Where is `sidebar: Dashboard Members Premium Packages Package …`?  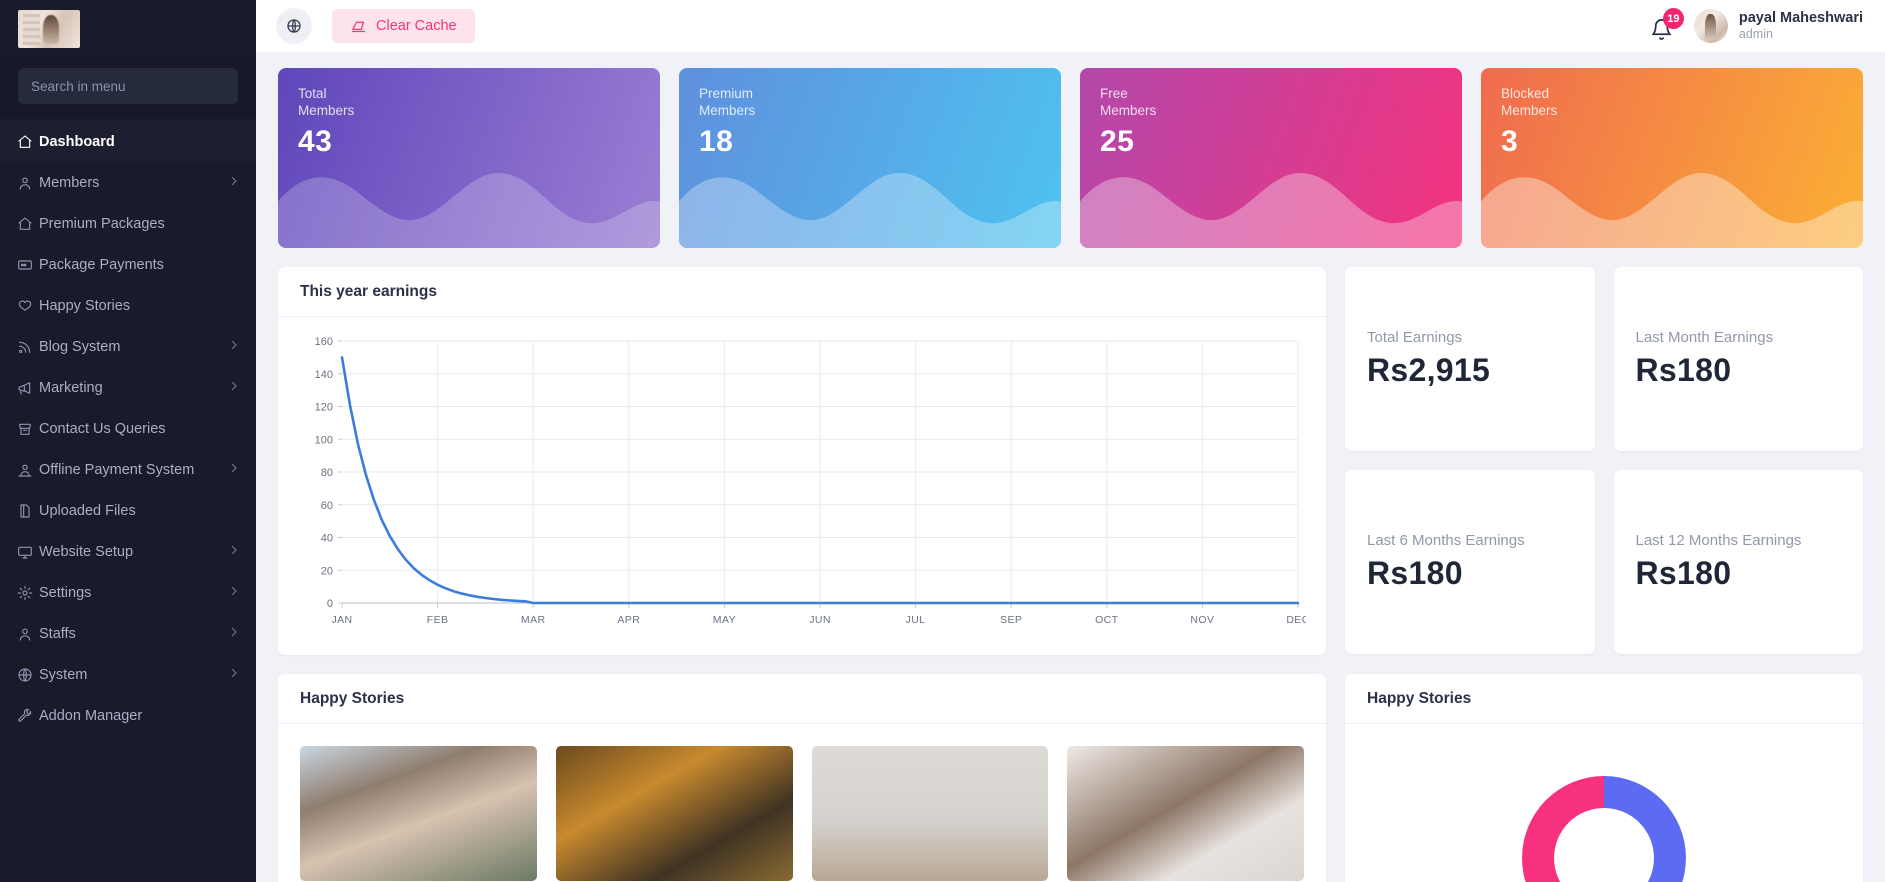
sidebar: Dashboard Members Premium Packages Package … is located at coordinates (128, 441).